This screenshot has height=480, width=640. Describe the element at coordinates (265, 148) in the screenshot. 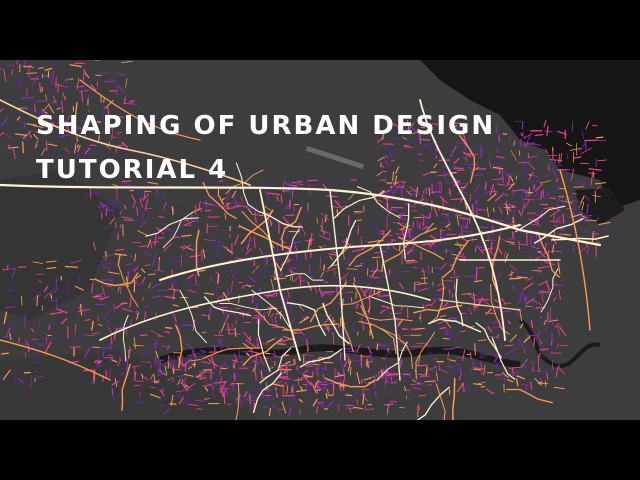

I see `title-overlay: SHAPING OF URBAN DESIGN TUTORIAL 4` at that location.